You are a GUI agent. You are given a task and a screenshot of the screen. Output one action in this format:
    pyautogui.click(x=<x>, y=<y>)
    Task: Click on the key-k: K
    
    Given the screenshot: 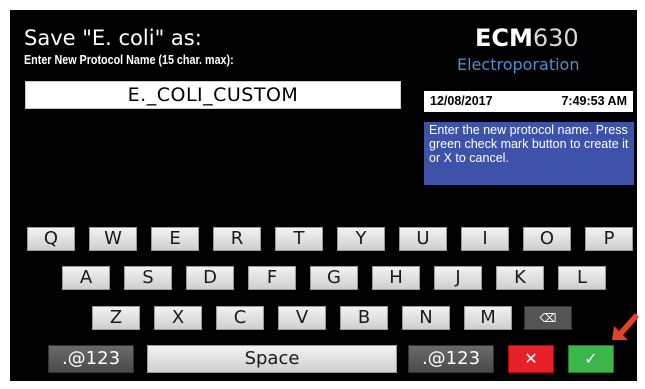 What is the action you would take?
    pyautogui.click(x=520, y=278)
    